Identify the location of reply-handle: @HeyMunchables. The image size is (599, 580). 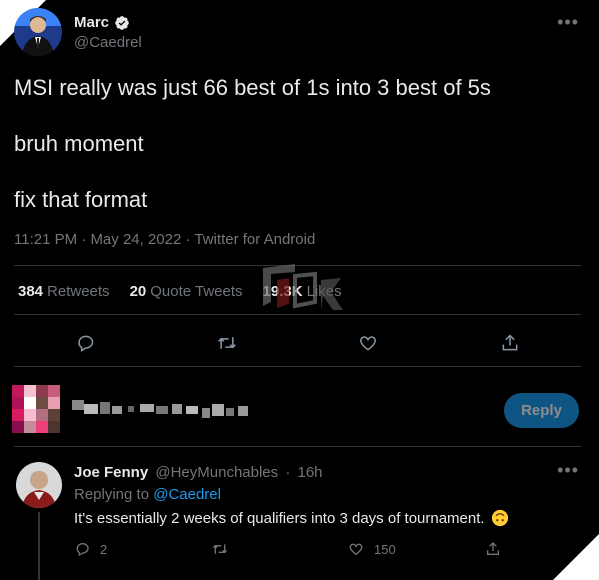
(216, 472).